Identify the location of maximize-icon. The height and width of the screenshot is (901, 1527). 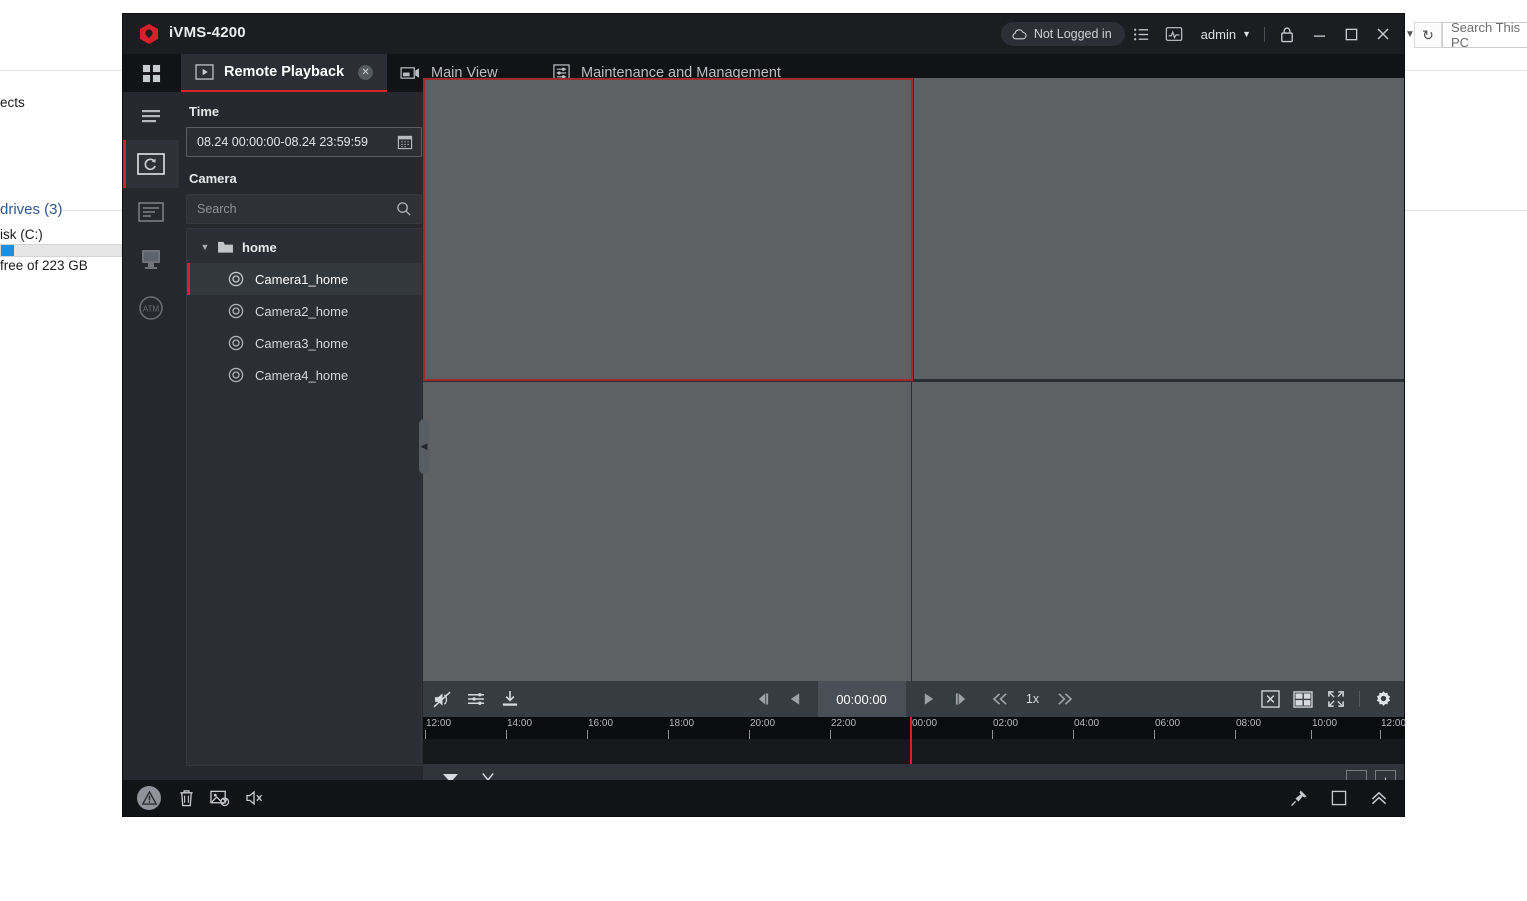
(1351, 34).